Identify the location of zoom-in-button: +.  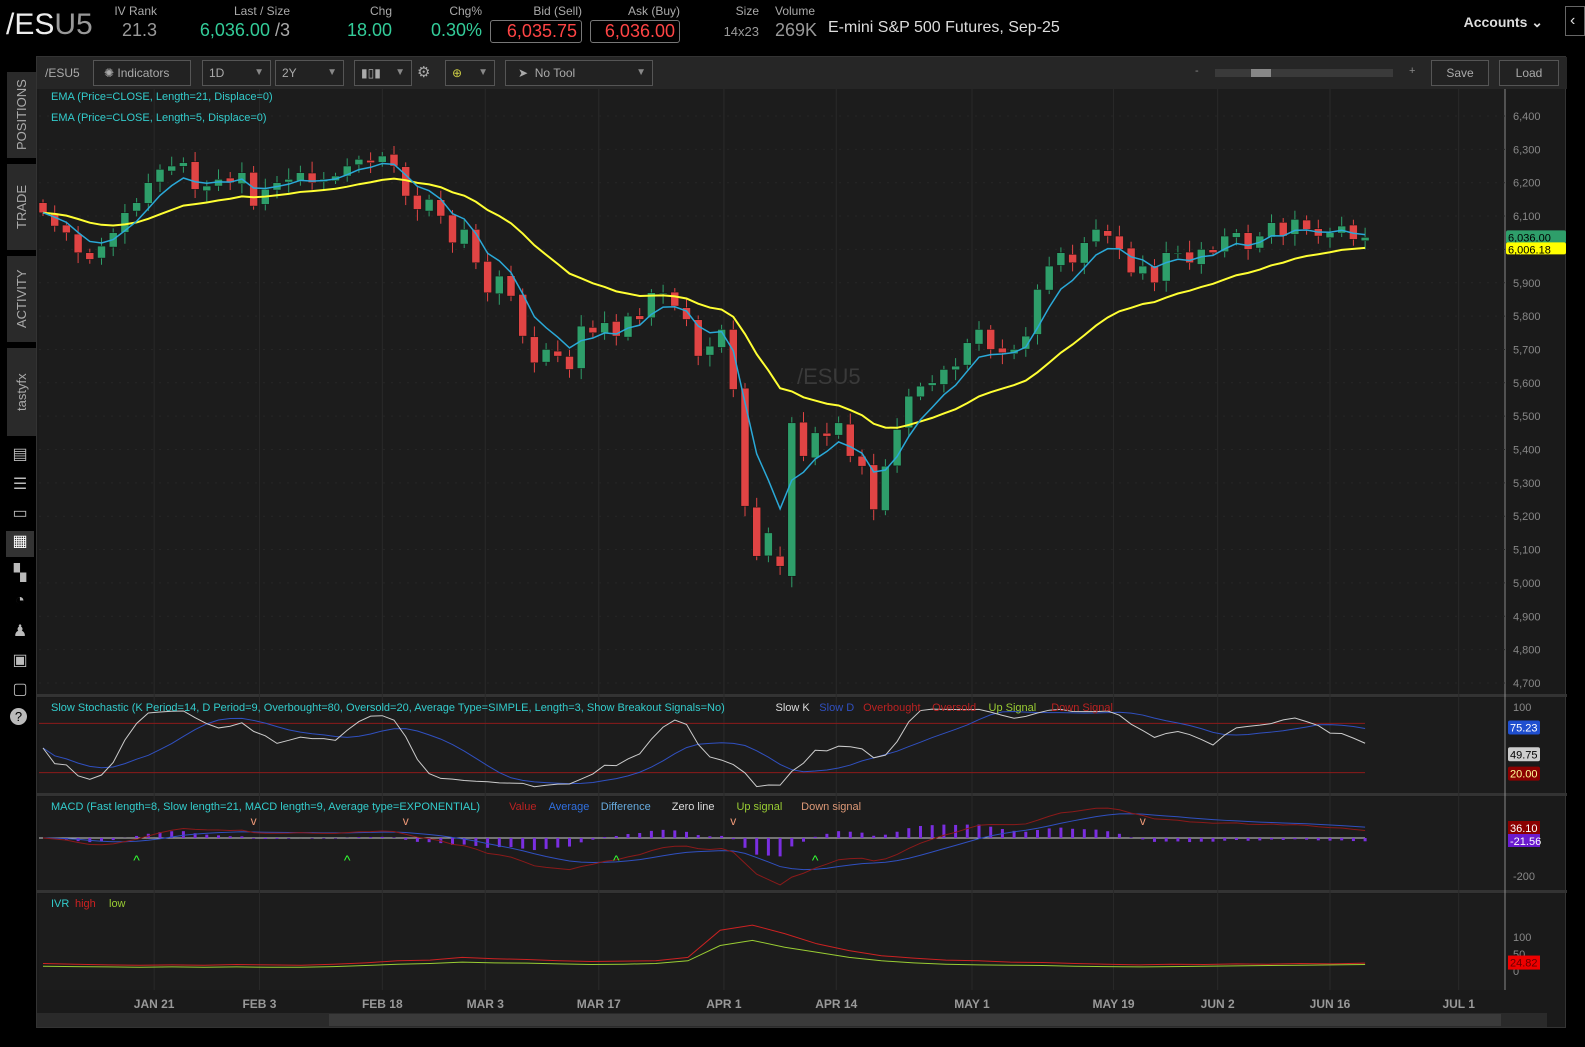
(1412, 71).